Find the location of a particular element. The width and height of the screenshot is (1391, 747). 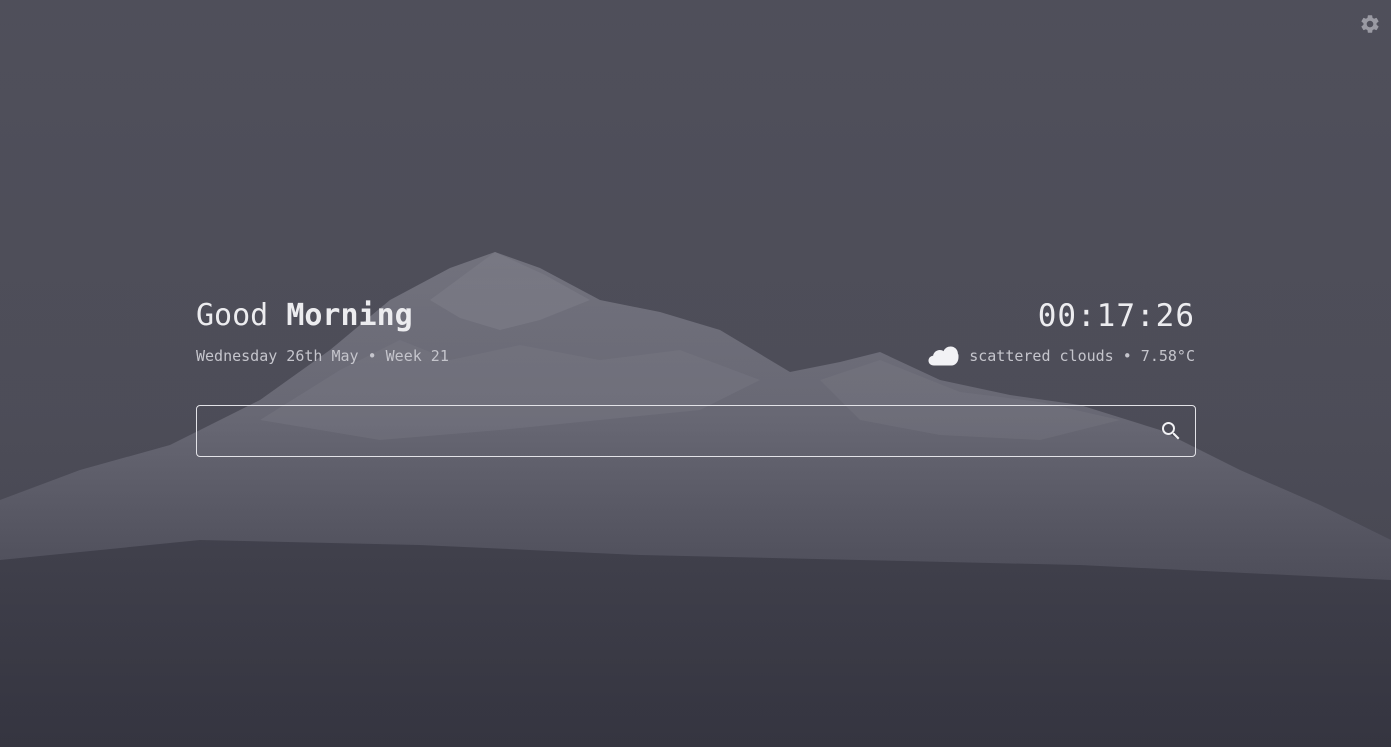

search-box is located at coordinates (696, 431).